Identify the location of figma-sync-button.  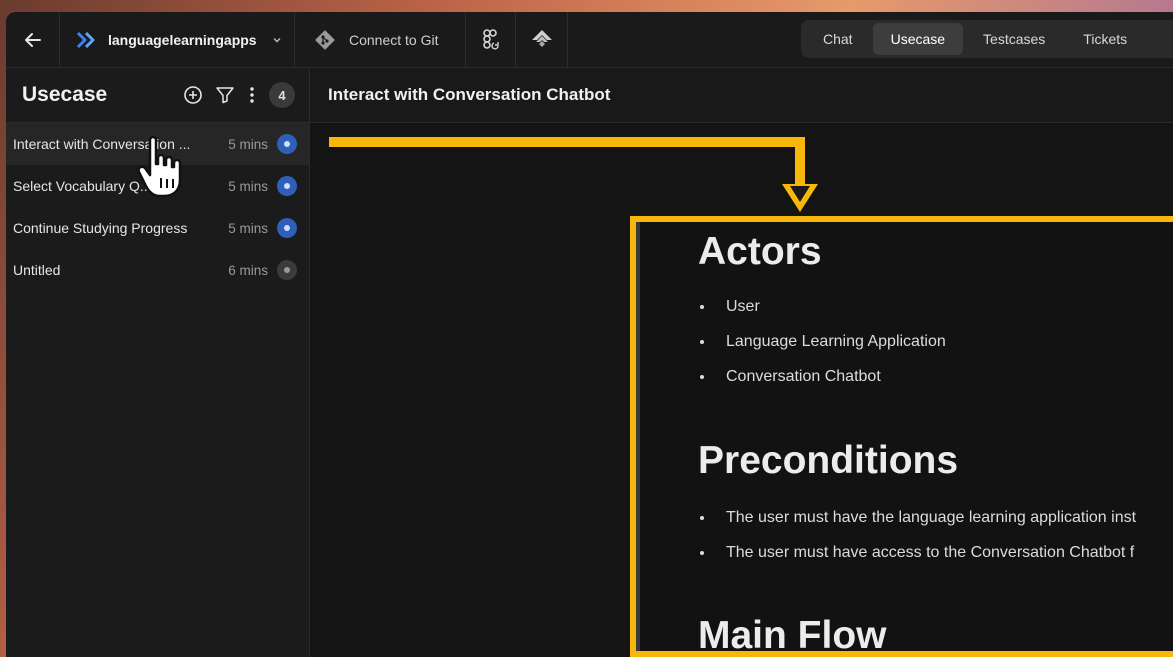
(491, 39).